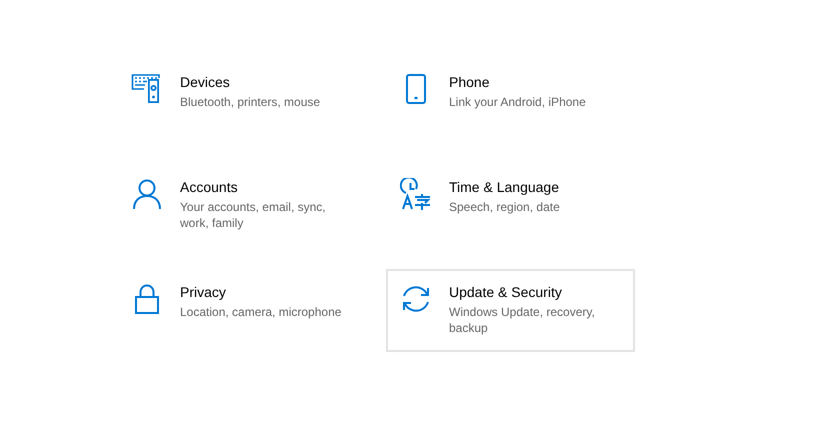 Image resolution: width=835 pixels, height=444 pixels. What do you see at coordinates (203, 292) in the screenshot?
I see `tile-title: Privacy` at bounding box center [203, 292].